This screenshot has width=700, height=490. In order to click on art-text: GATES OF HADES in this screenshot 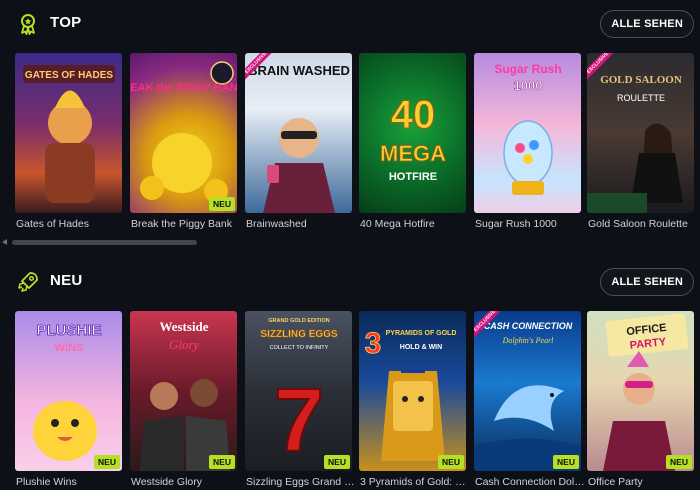, I will do `click(69, 75)`.